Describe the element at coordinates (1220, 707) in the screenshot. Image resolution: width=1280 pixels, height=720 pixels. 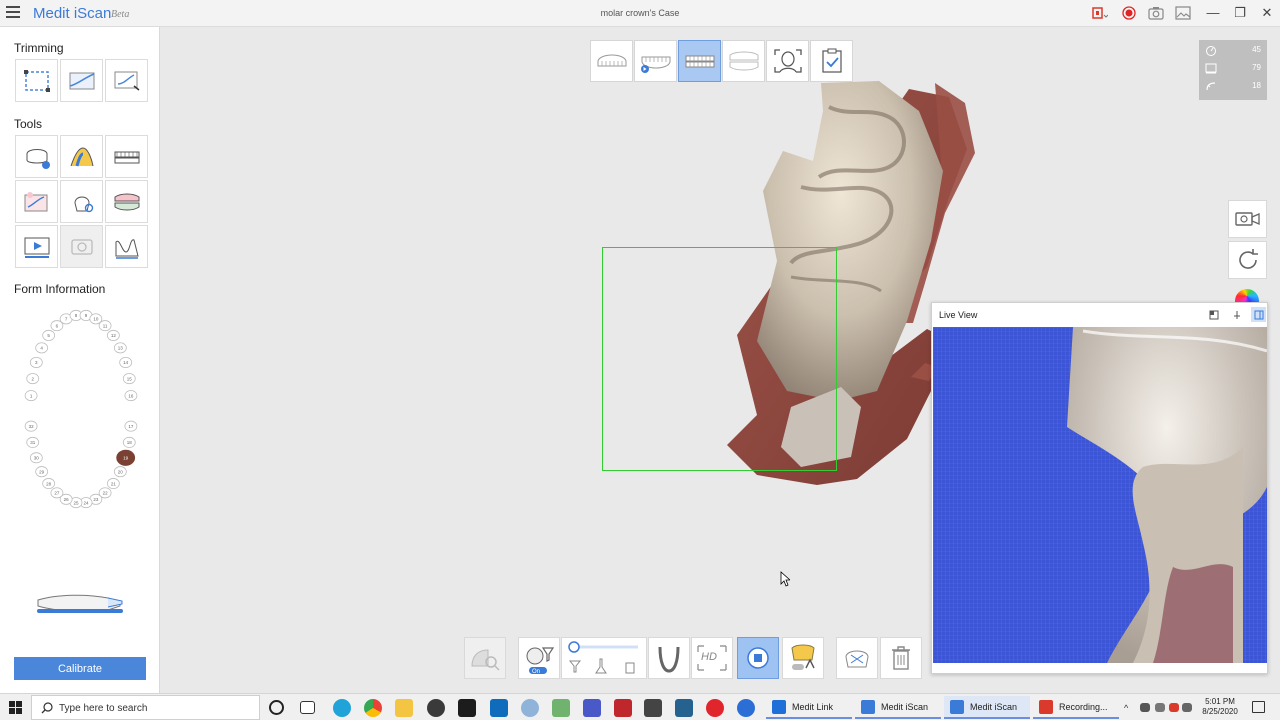
I see `system-clock: 5:01 PM 8/25/2020` at that location.